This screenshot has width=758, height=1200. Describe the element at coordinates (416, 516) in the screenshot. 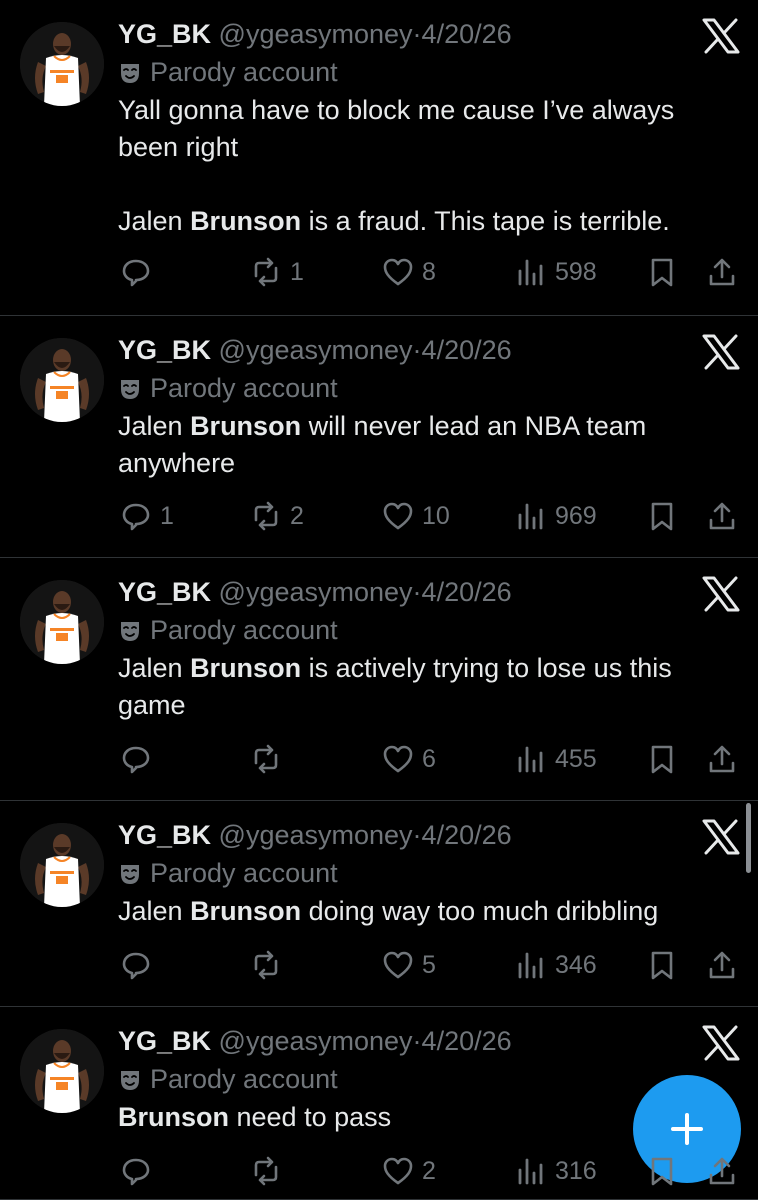

I see `like-button: 10` at that location.